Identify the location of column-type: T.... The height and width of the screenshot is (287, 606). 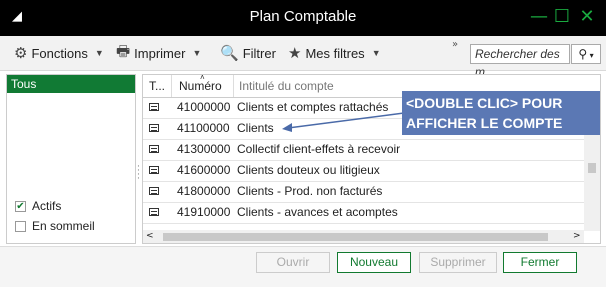
(157, 86).